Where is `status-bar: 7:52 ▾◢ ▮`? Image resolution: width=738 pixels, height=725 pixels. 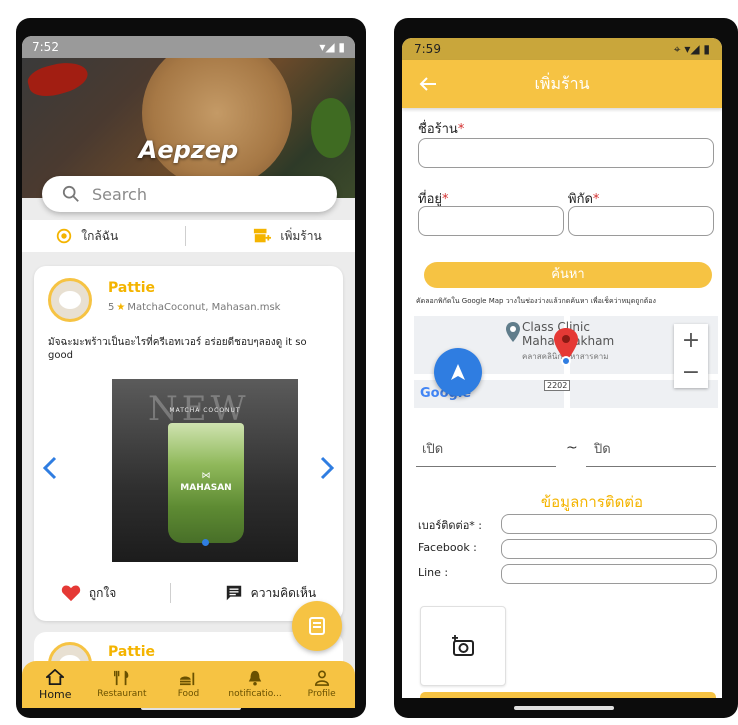
status-bar: 7:52 ▾◢ ▮ is located at coordinates (188, 47).